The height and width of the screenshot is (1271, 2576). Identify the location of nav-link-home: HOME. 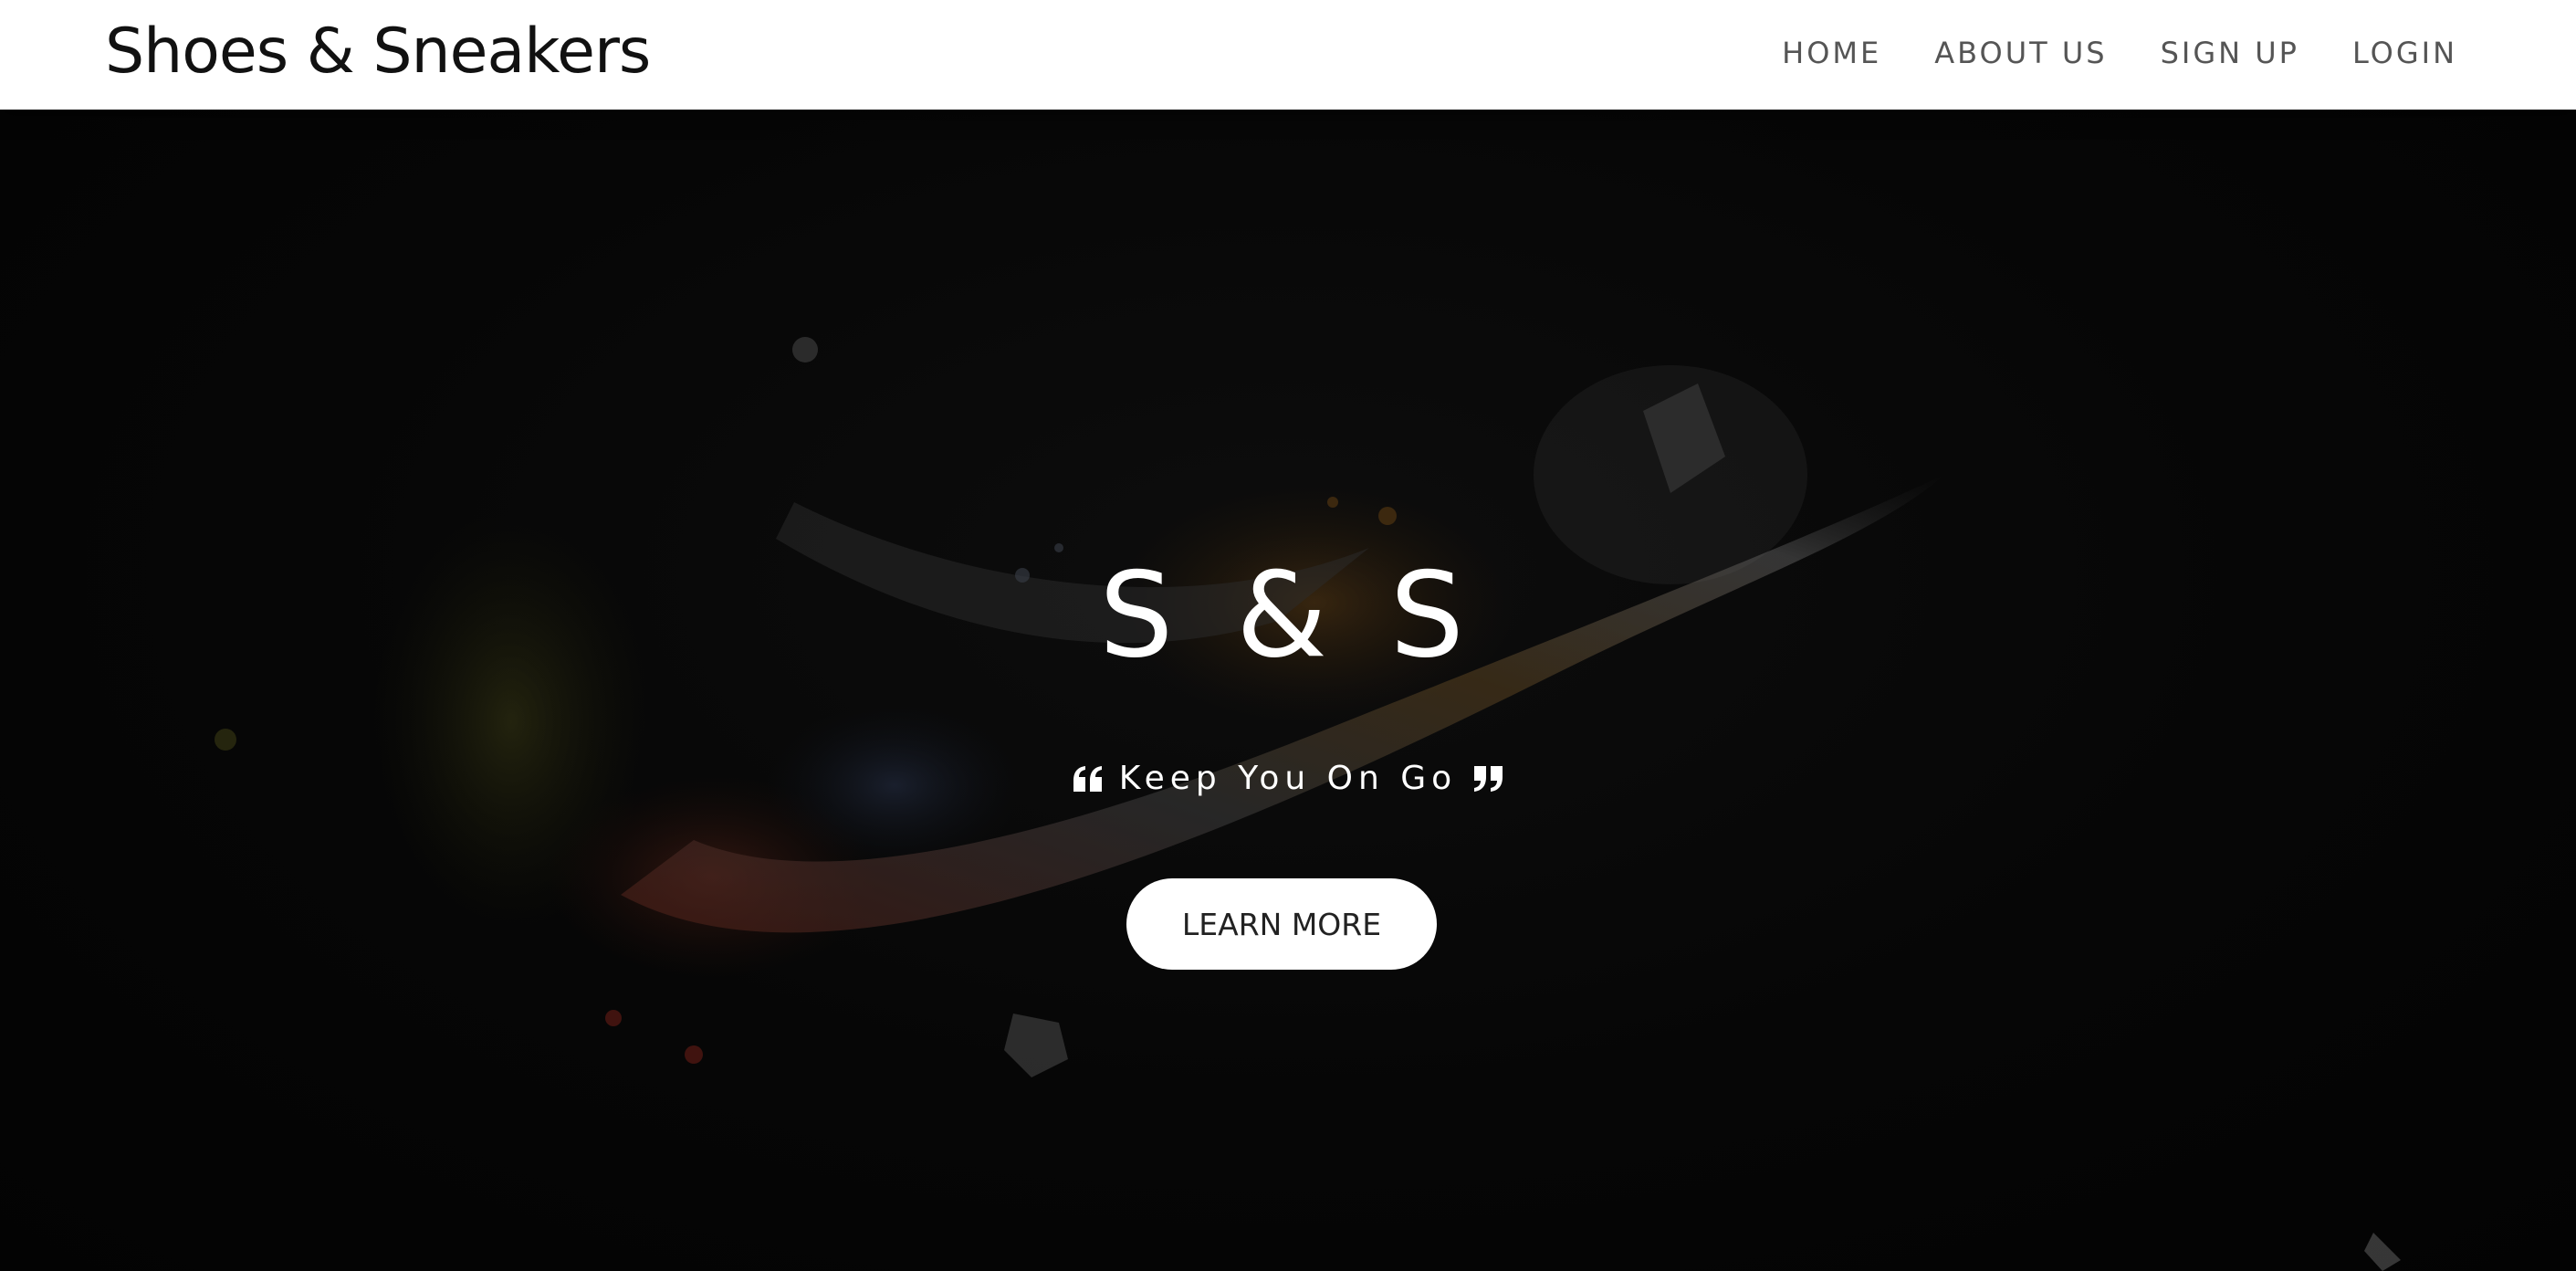
(1831, 53).